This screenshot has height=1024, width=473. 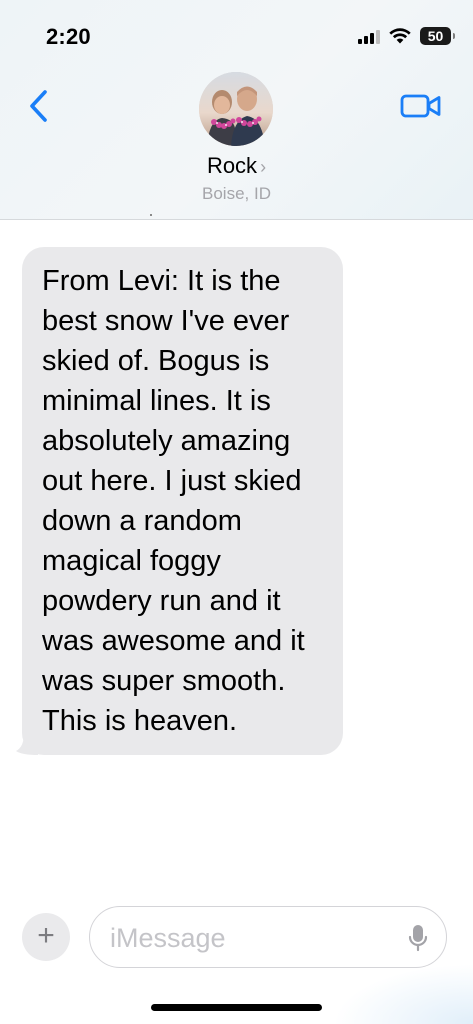 What do you see at coordinates (263, 167) in the screenshot?
I see `chevron-right-icon: ›` at bounding box center [263, 167].